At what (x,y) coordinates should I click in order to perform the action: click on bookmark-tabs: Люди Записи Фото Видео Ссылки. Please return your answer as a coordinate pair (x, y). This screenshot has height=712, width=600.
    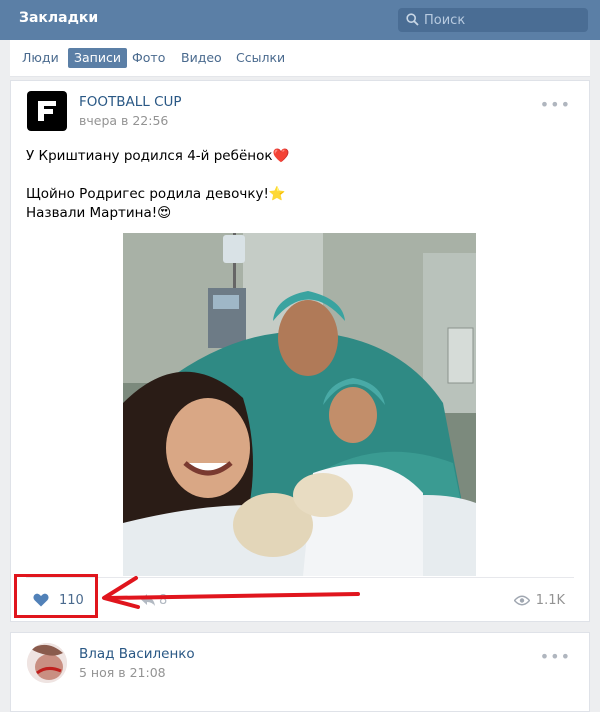
    Looking at the image, I should click on (300, 58).